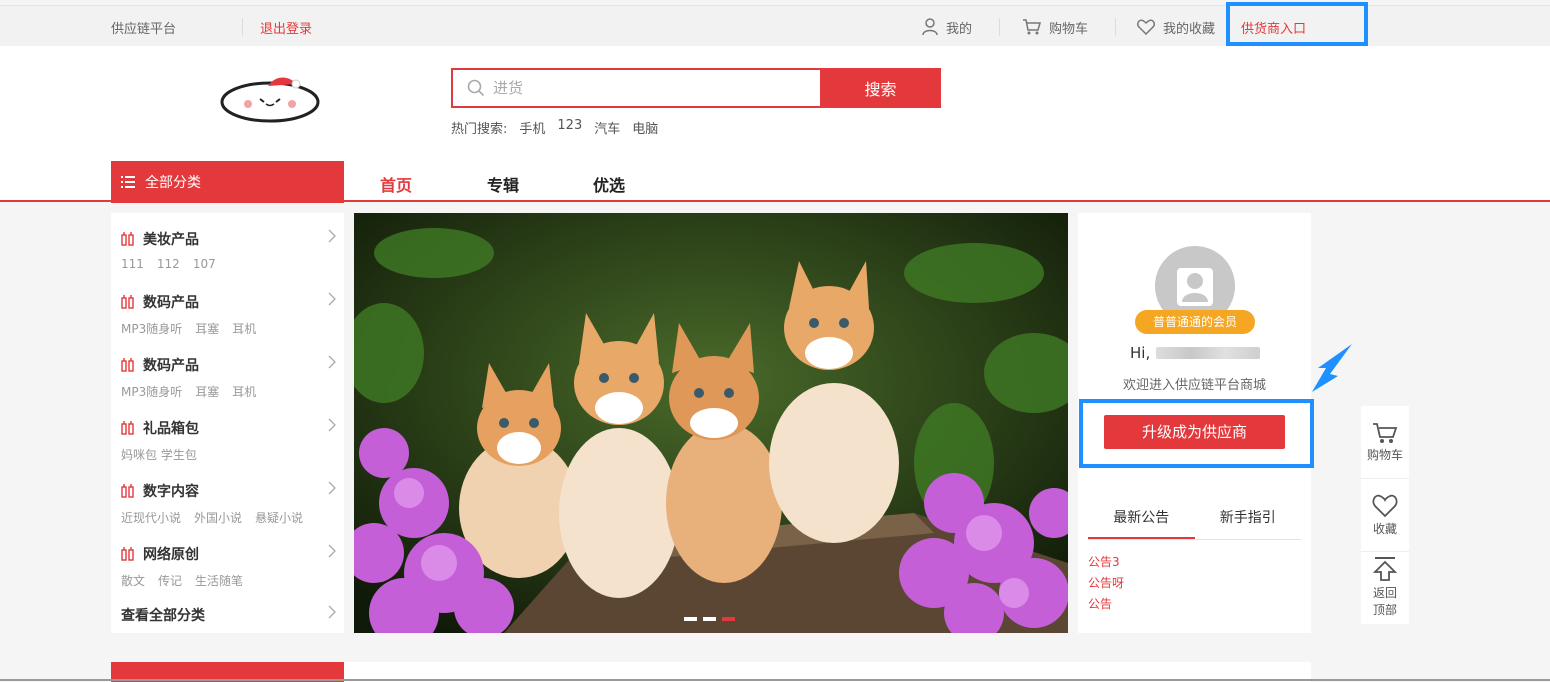 Image resolution: width=1550 pixels, height=682 pixels. I want to click on subcategory-link: 散文, so click(133, 580).